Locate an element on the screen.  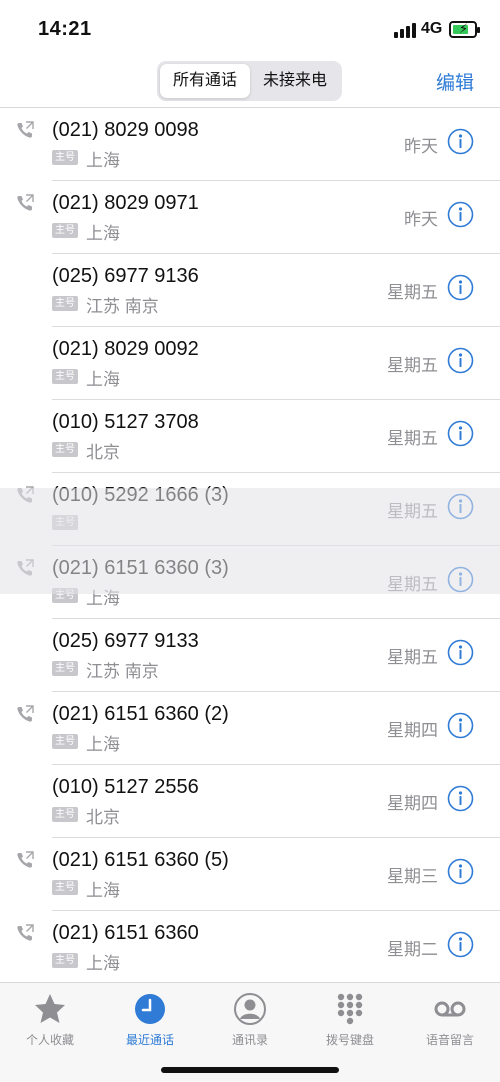
tab-favorites: 个人收藏 is located at coordinates (50, 1019).